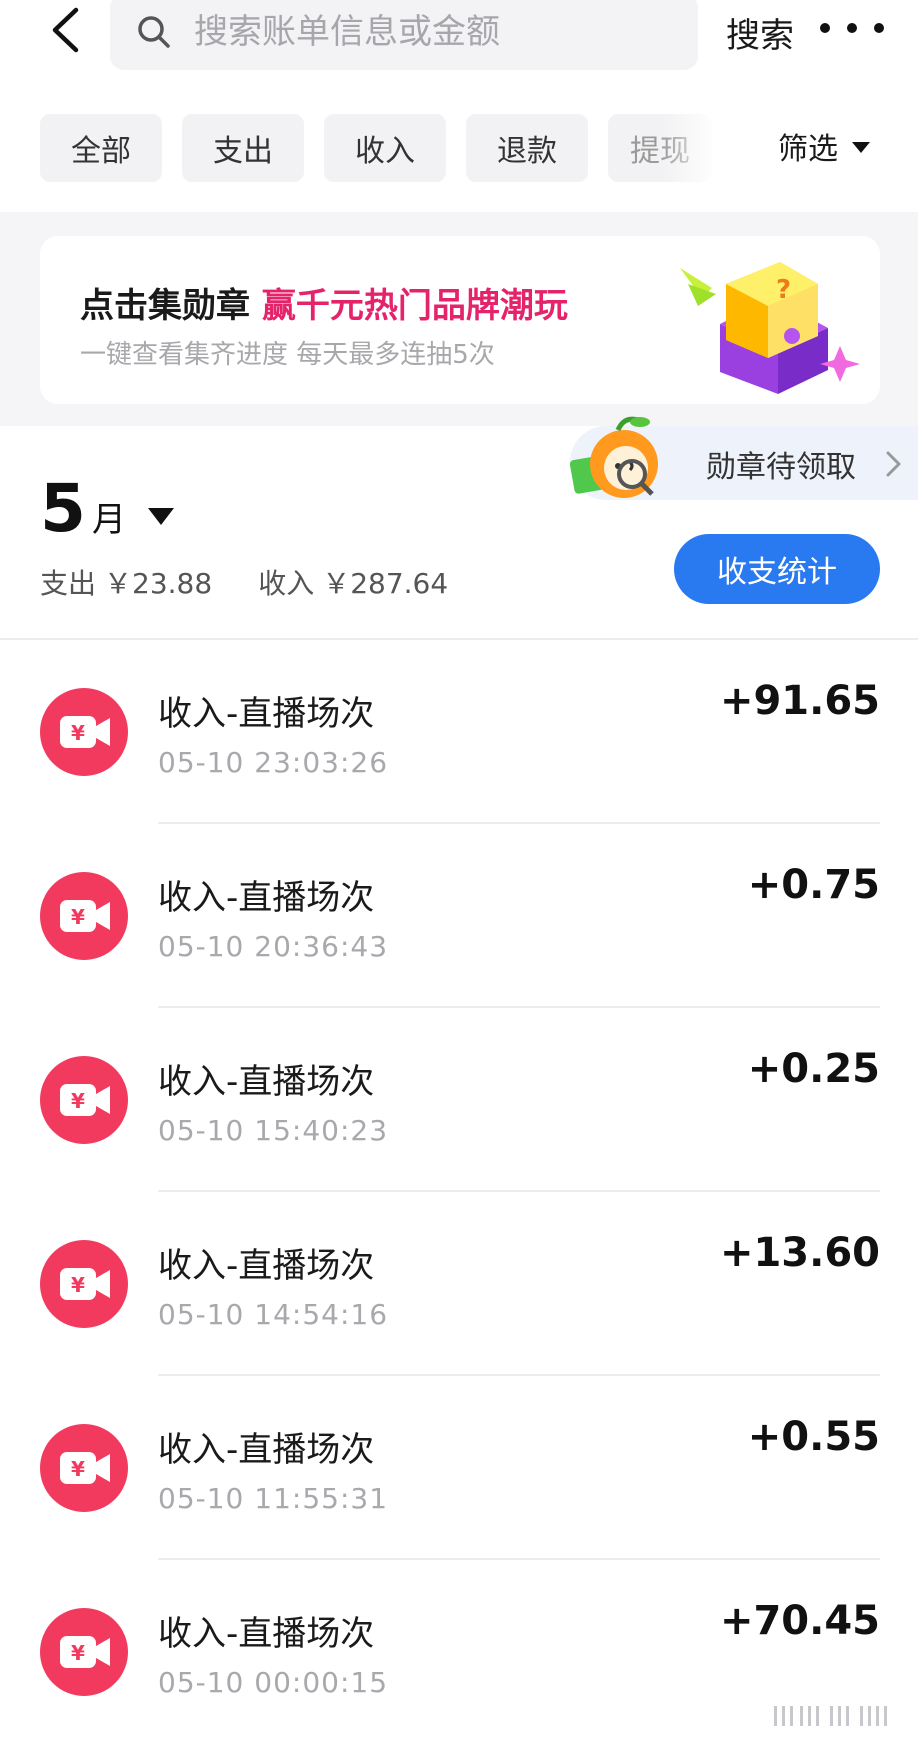  I want to click on tabs-fade-overlay, so click(690, 148).